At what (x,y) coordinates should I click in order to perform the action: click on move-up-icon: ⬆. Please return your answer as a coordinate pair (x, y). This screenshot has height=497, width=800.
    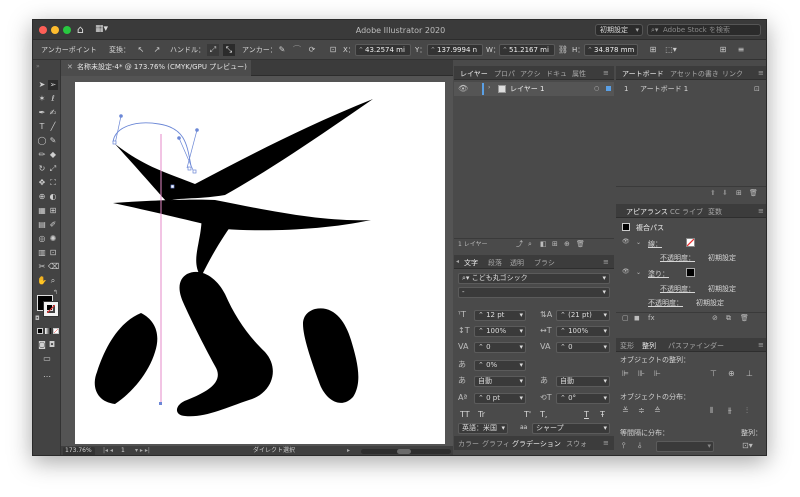
    Looking at the image, I should click on (713, 193).